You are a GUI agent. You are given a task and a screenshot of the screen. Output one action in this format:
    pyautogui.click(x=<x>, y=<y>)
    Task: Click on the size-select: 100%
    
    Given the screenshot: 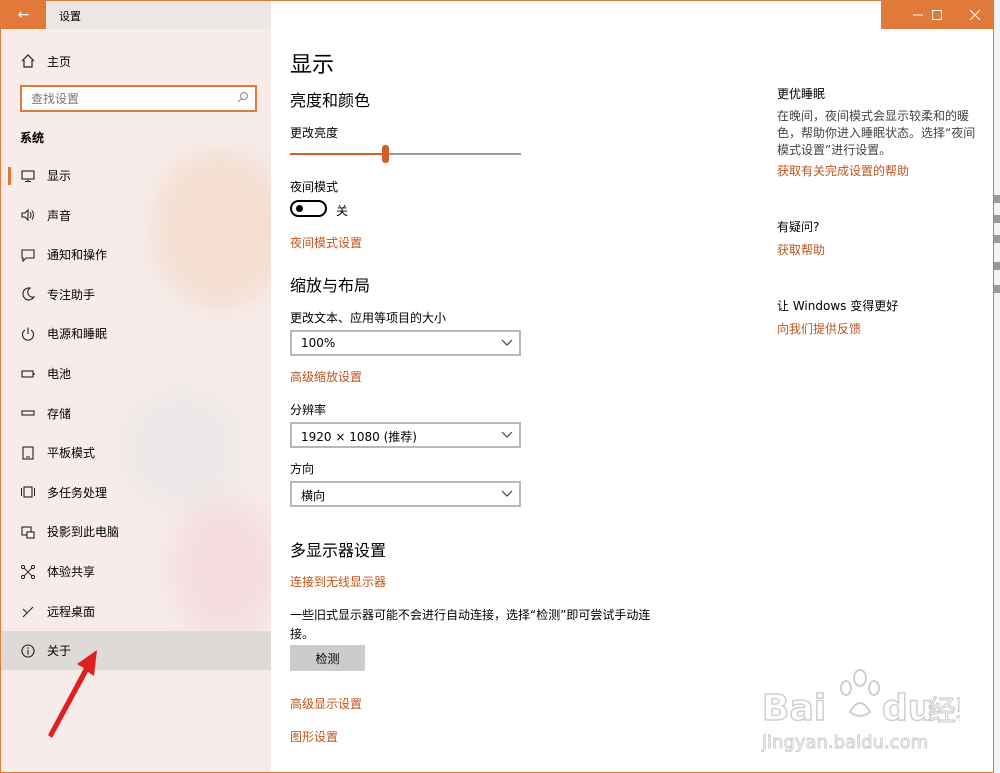 What is the action you would take?
    pyautogui.click(x=405, y=343)
    